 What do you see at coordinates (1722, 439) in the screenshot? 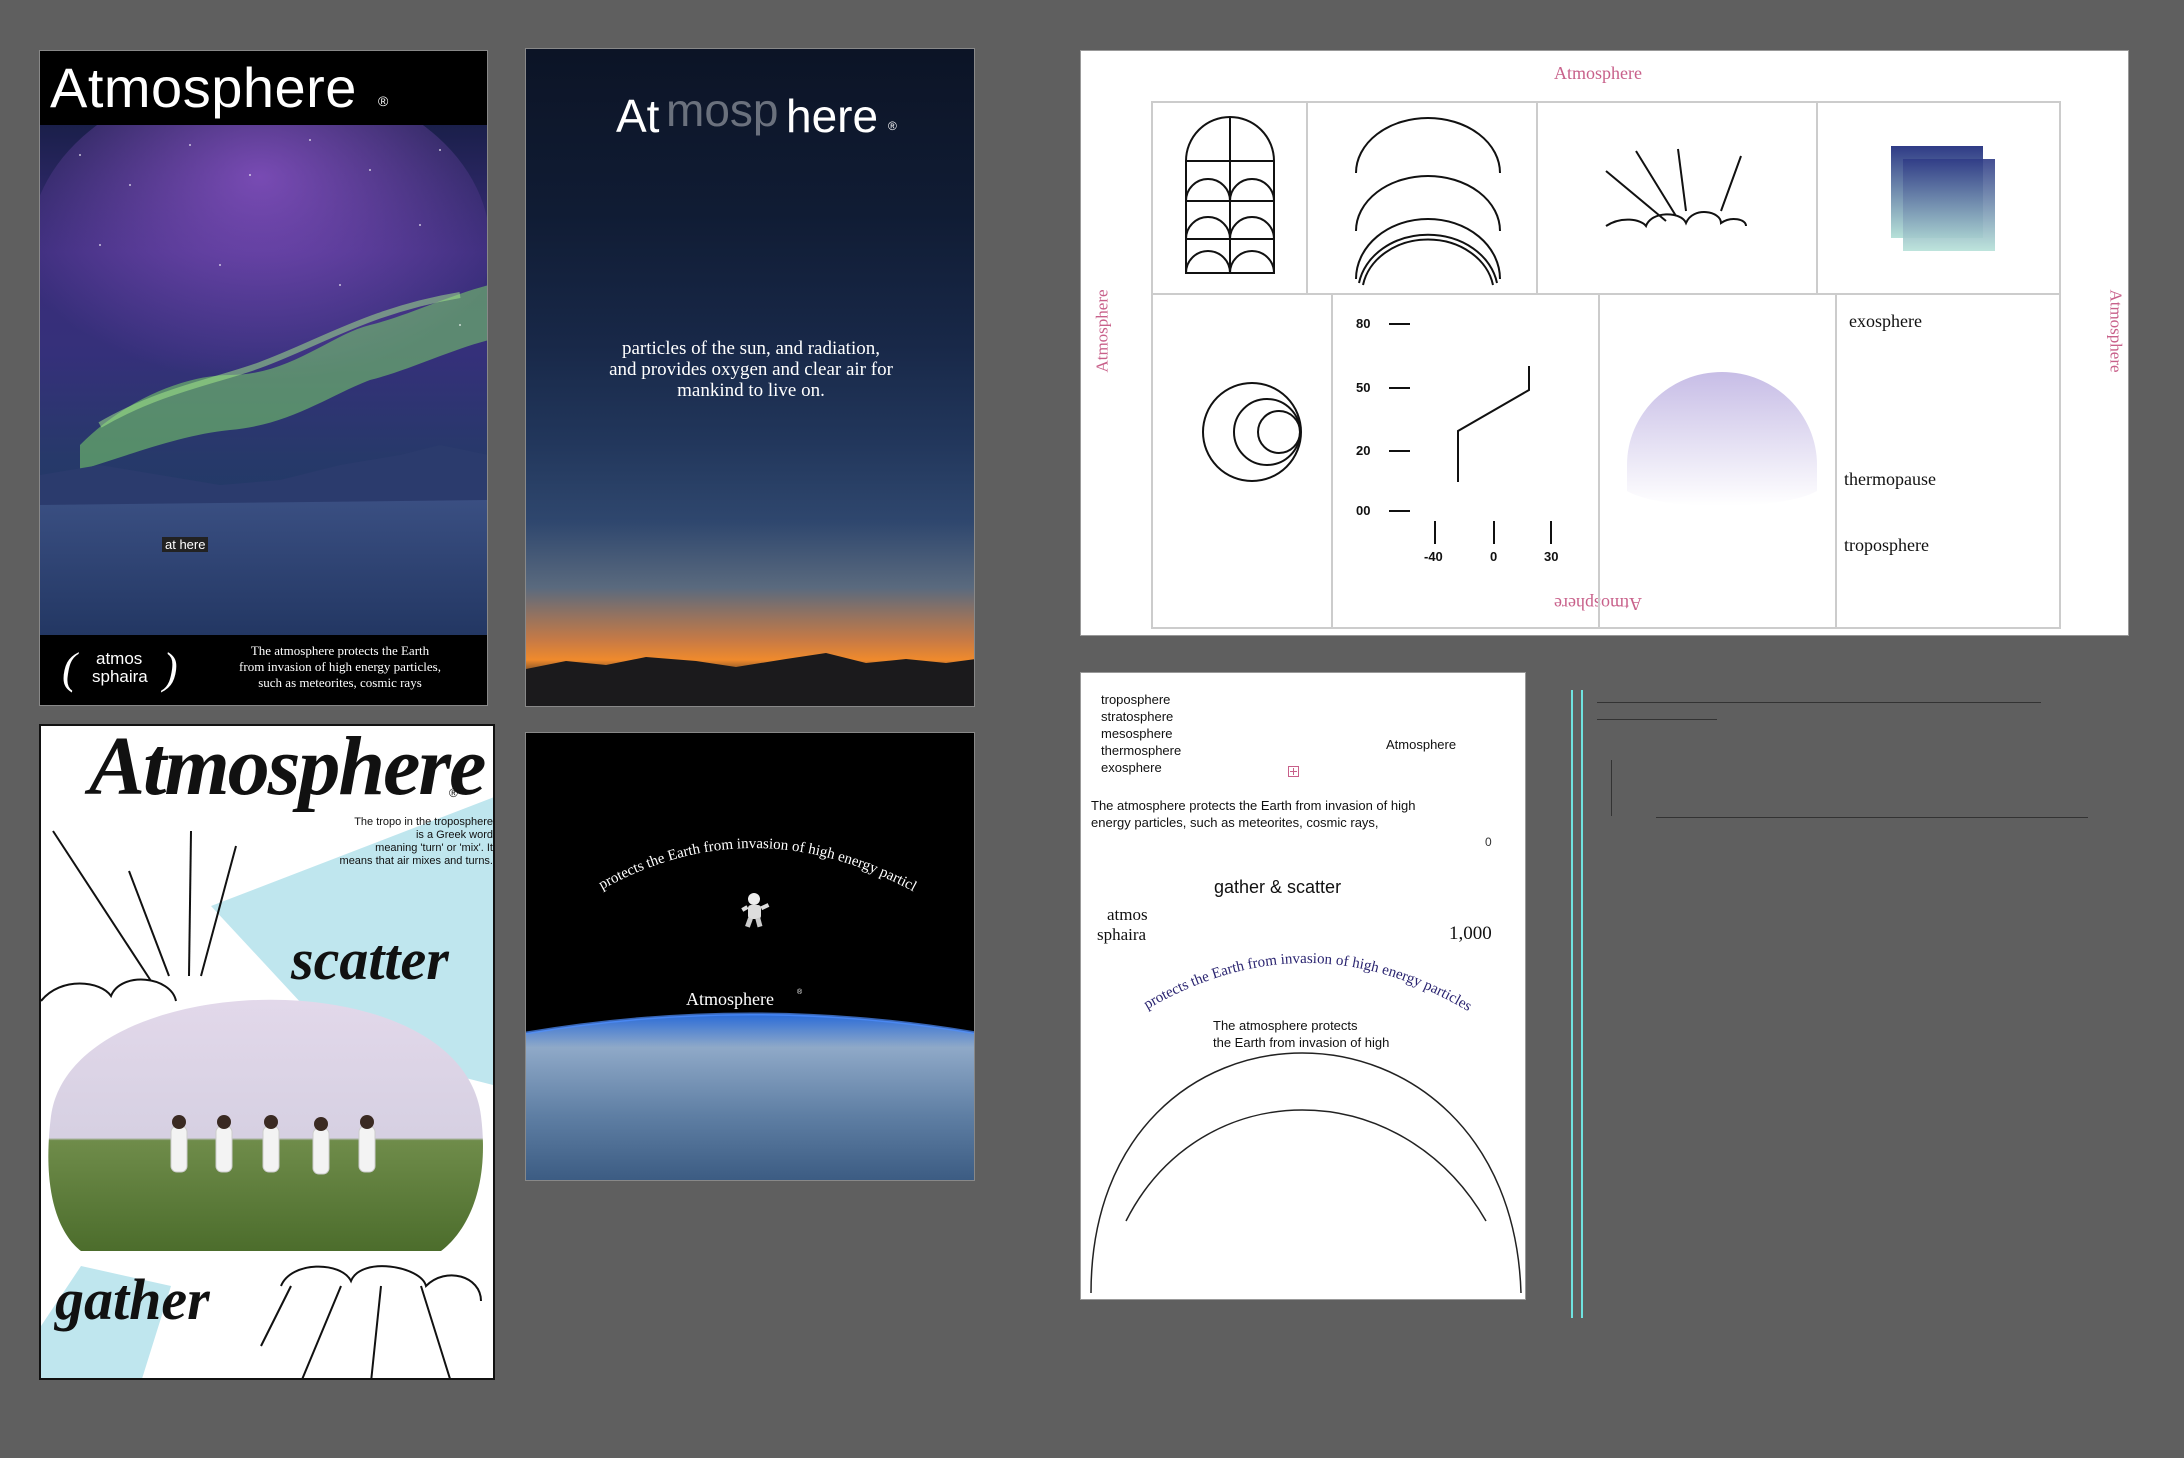
I see `gradient-dome-icon` at bounding box center [1722, 439].